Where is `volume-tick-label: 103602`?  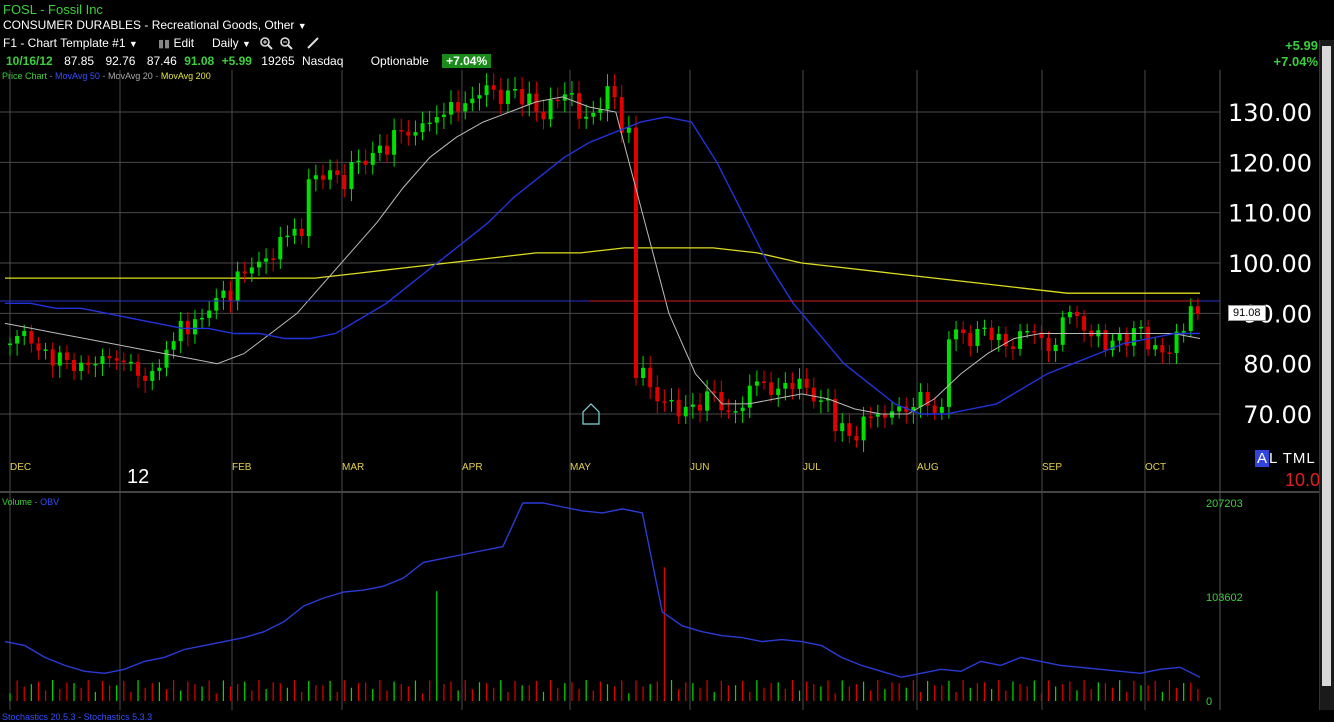 volume-tick-label: 103602 is located at coordinates (1224, 598).